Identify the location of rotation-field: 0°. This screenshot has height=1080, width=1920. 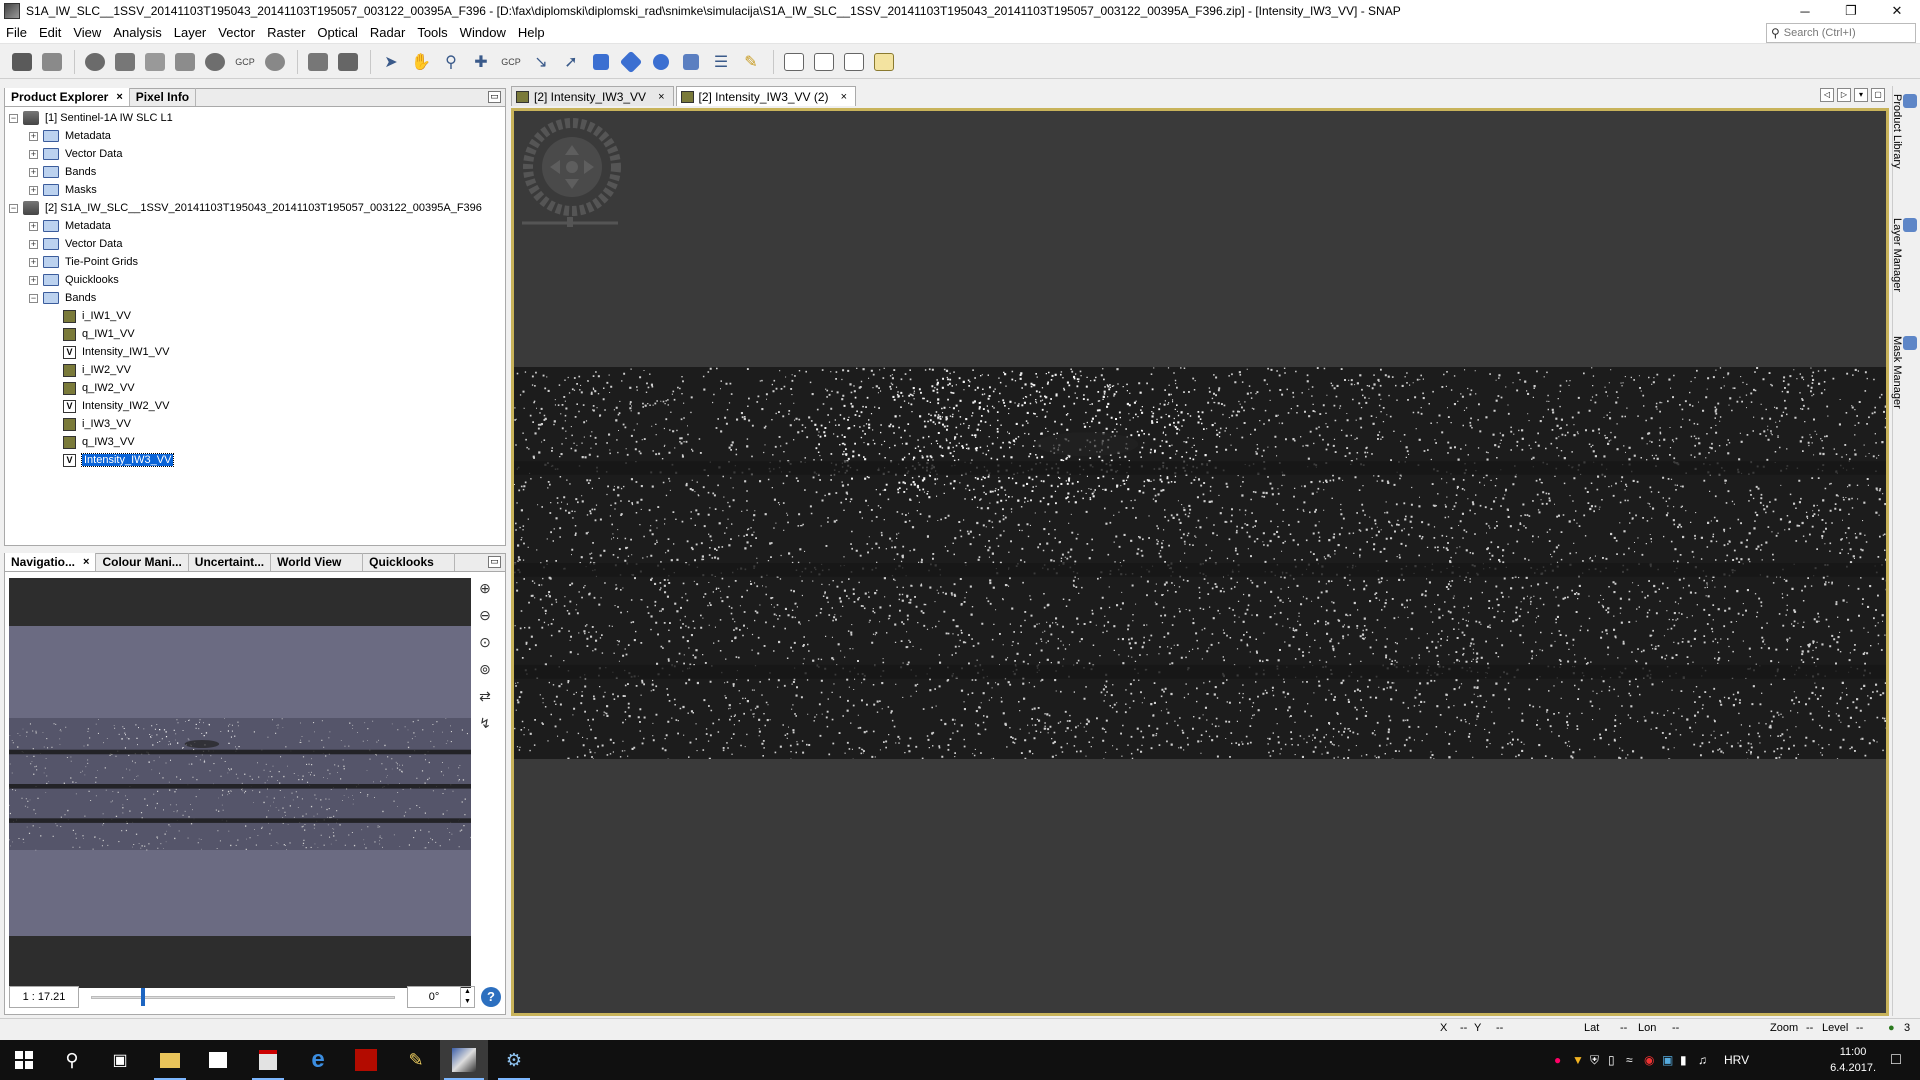
(434, 997).